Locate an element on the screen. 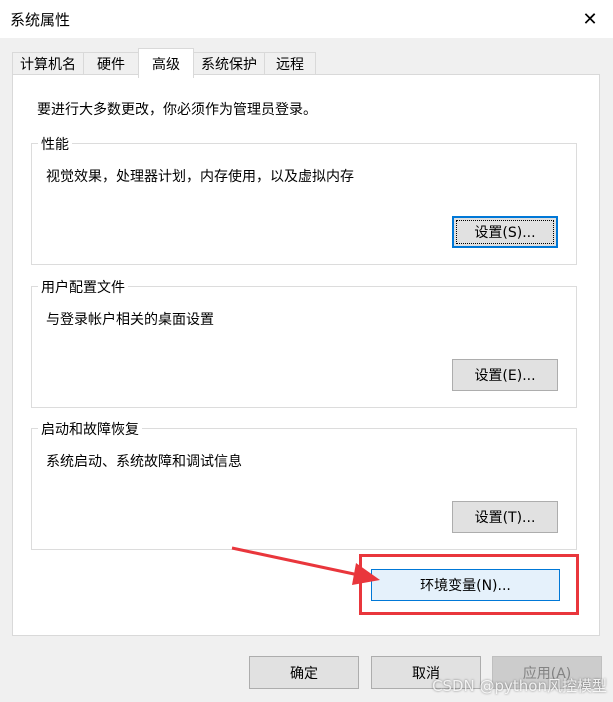 The height and width of the screenshot is (702, 613). tab-hardware: 硬件 is located at coordinates (111, 63).